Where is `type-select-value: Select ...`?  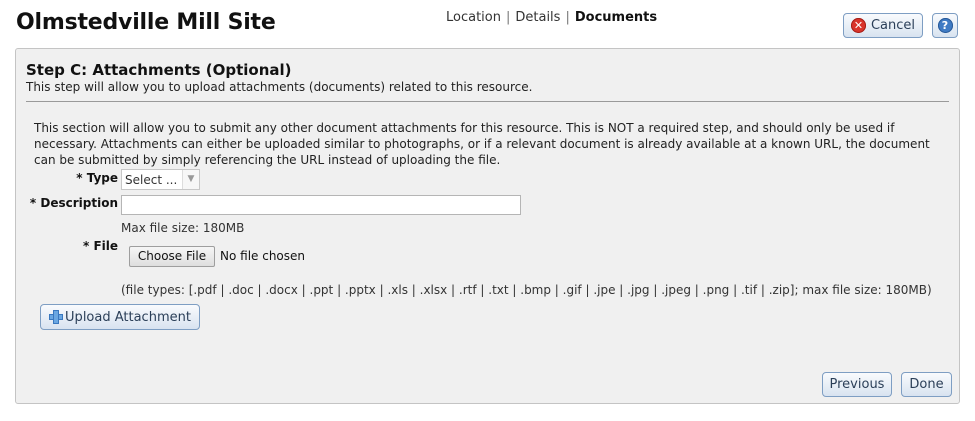
type-select-value: Select ... is located at coordinates (151, 180).